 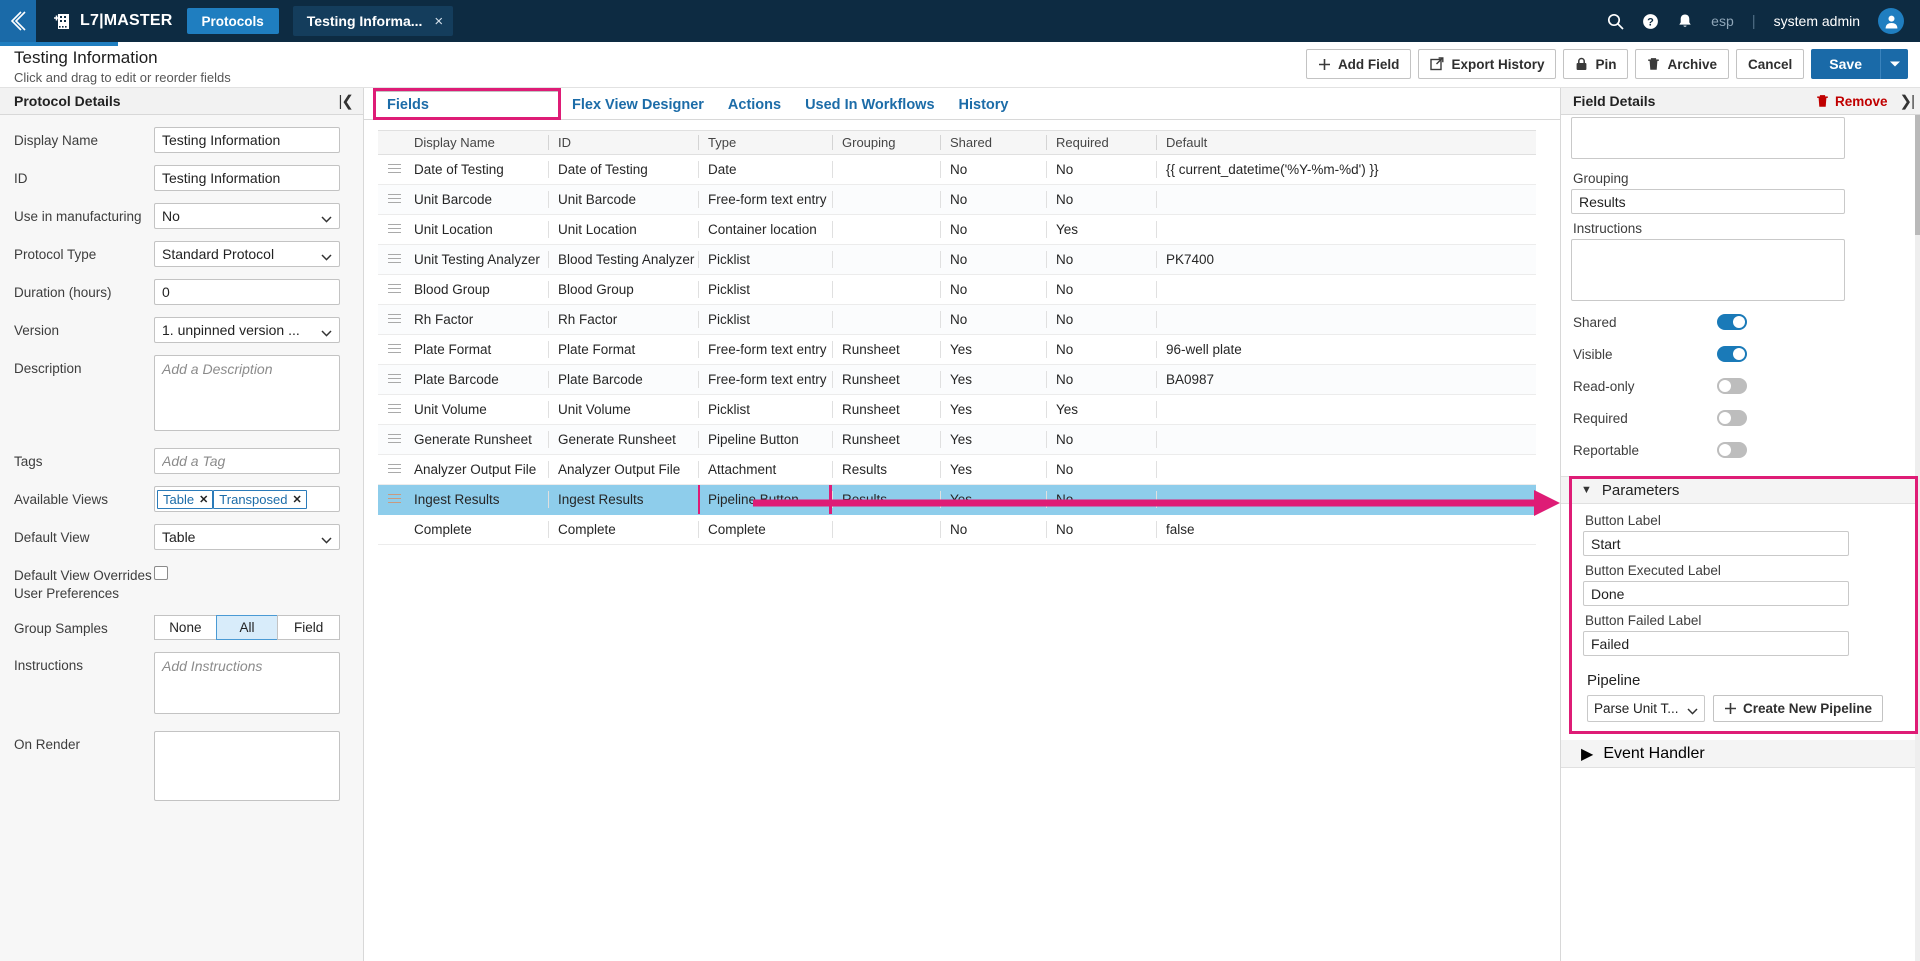 What do you see at coordinates (247, 140) in the screenshot?
I see `display-name-input` at bounding box center [247, 140].